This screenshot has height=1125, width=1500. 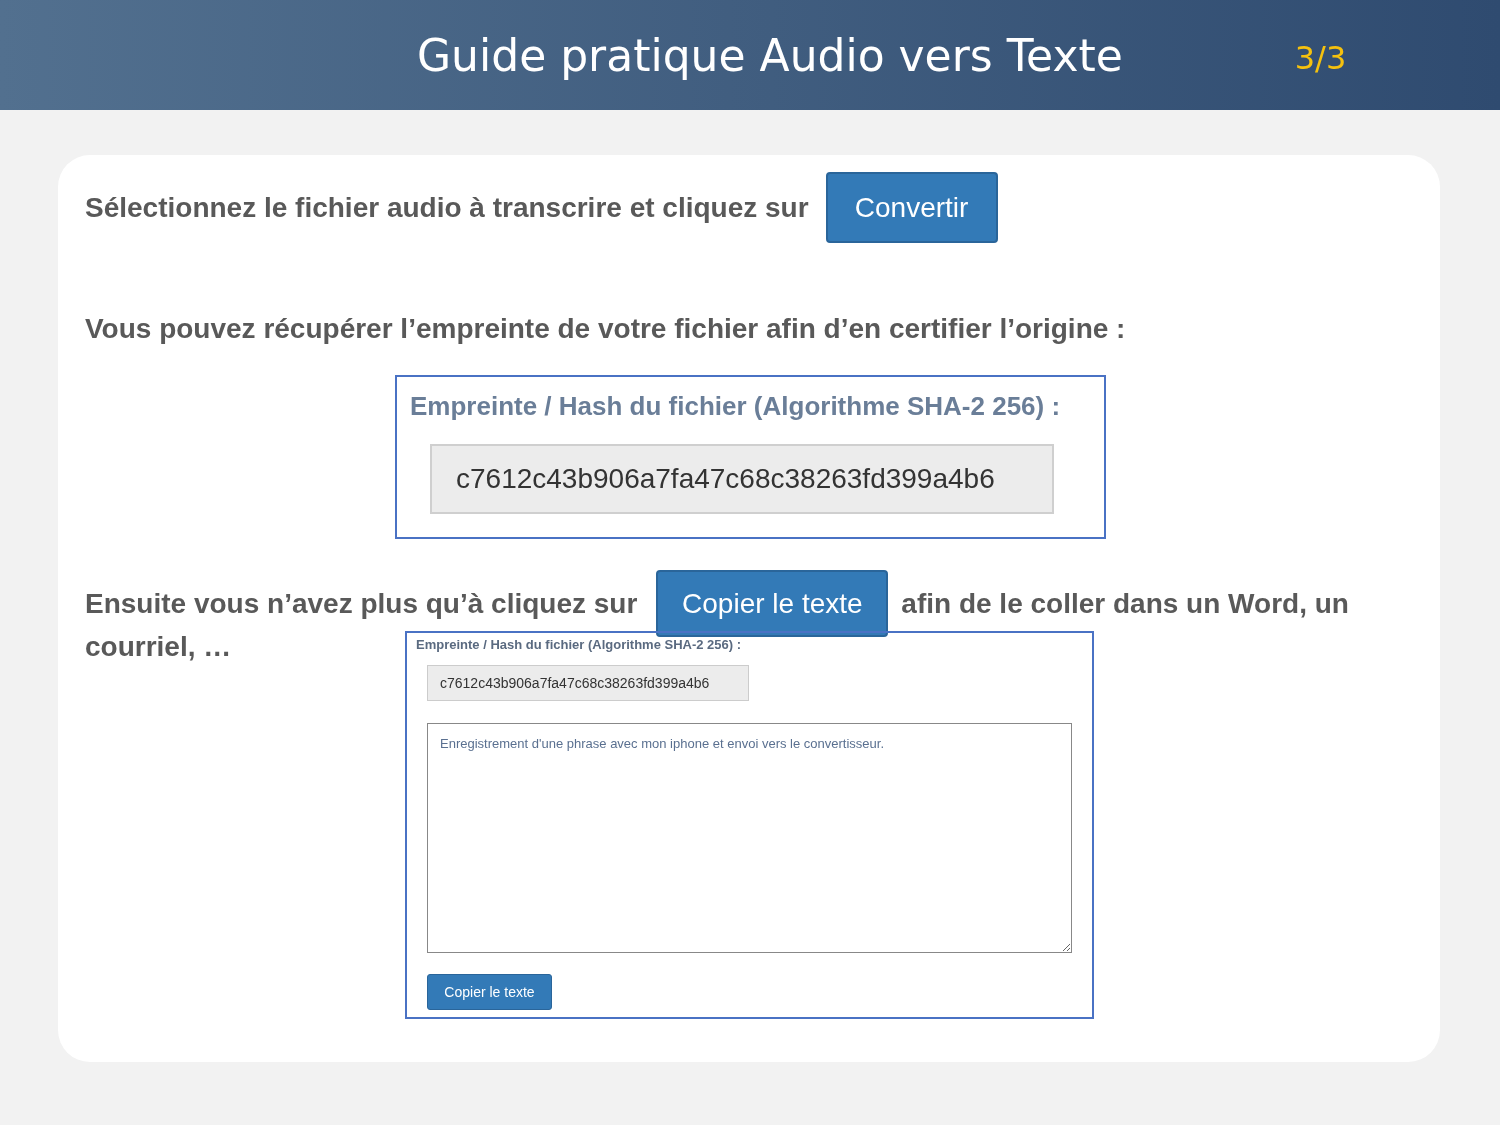 I want to click on slide-title: Guide pratique Audio vers Texte, so click(x=770, y=55).